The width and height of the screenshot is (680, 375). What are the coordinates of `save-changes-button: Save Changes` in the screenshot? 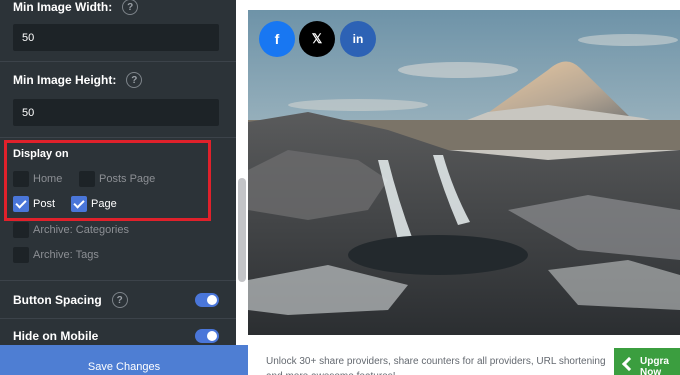 It's located at (124, 360).